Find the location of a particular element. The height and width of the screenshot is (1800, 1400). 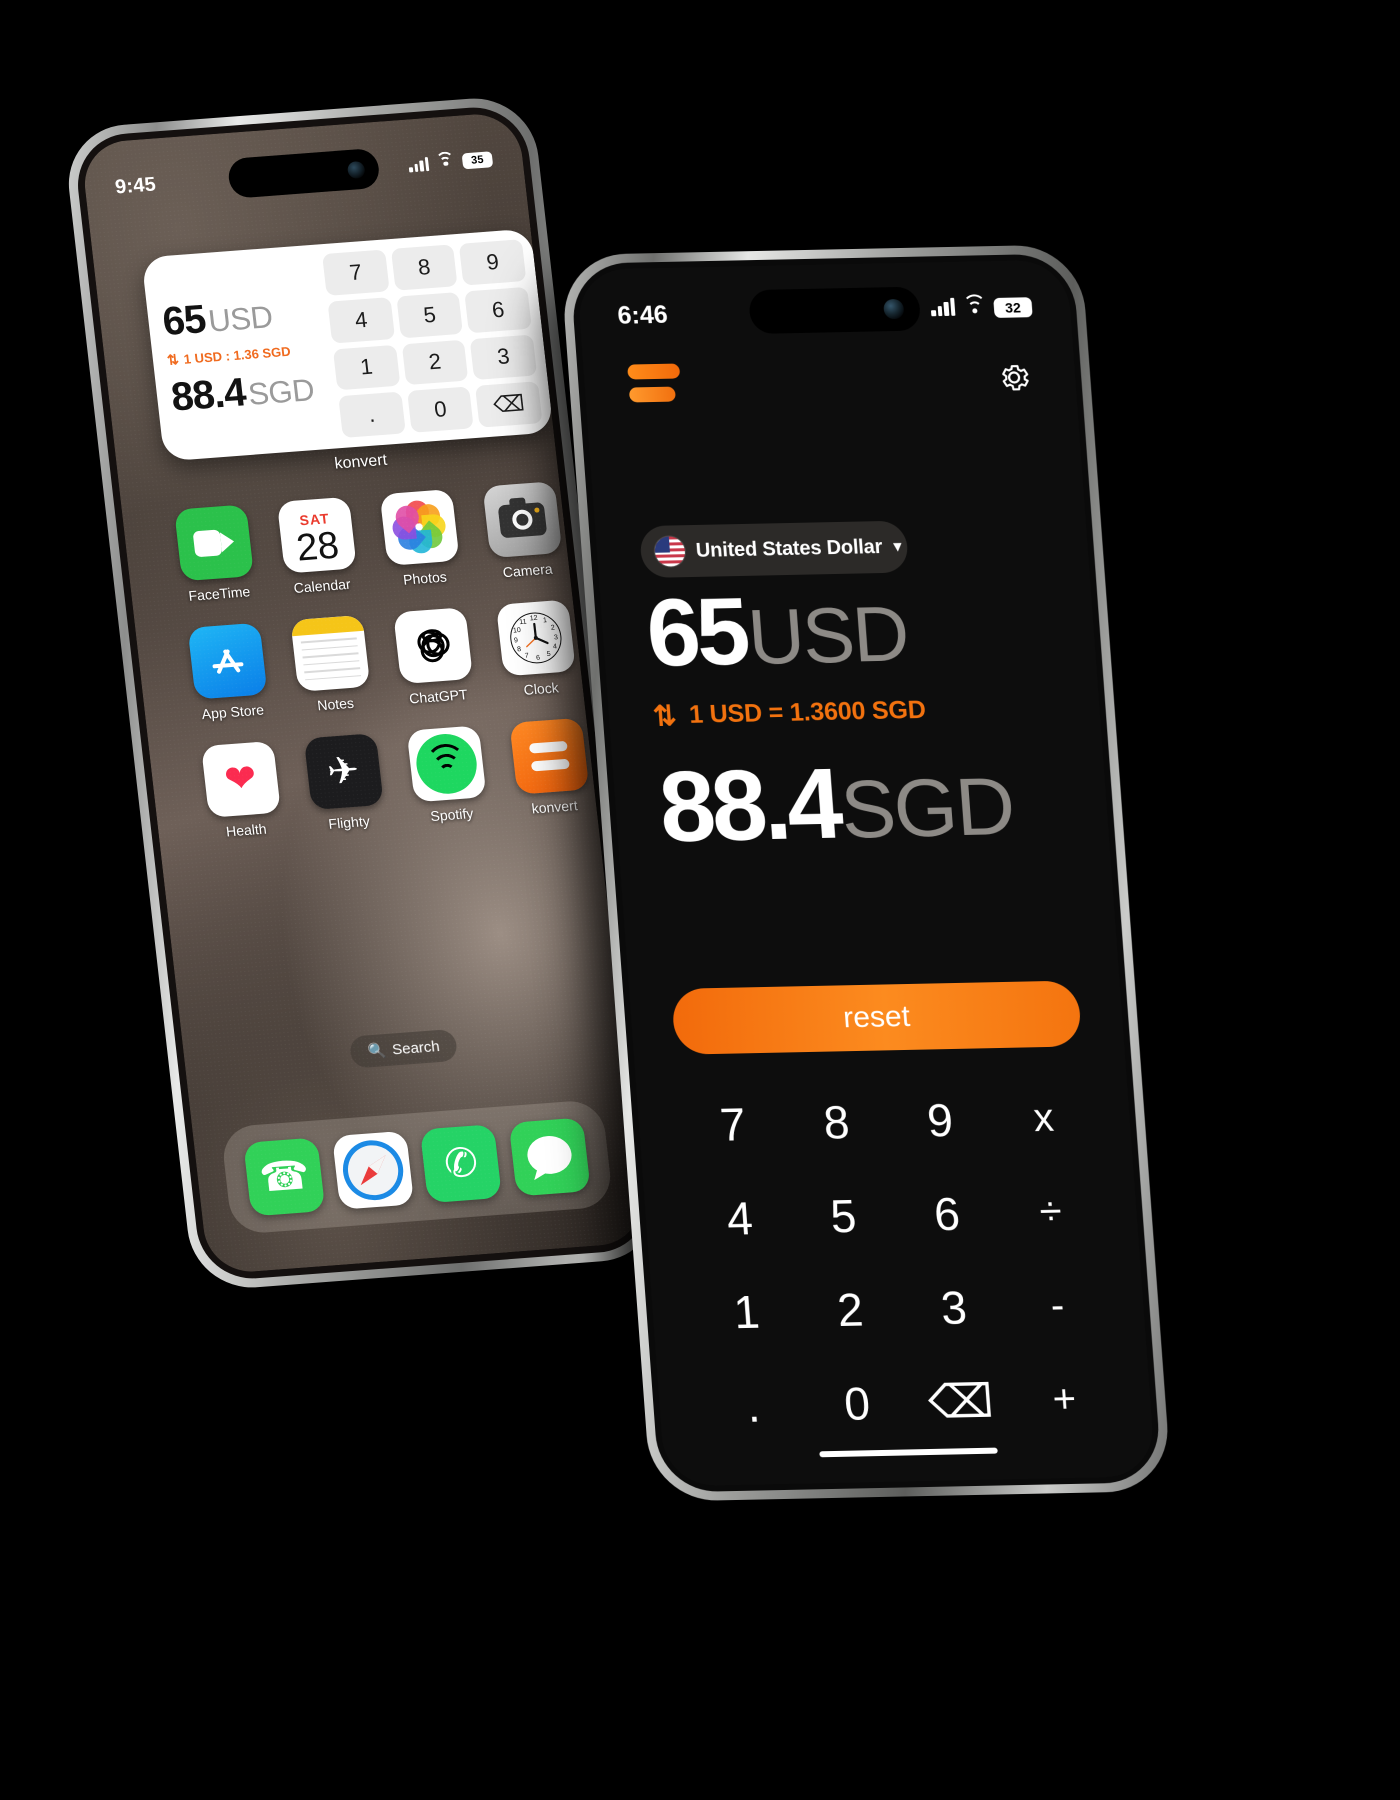

search-label: Search is located at coordinates (416, 1048).